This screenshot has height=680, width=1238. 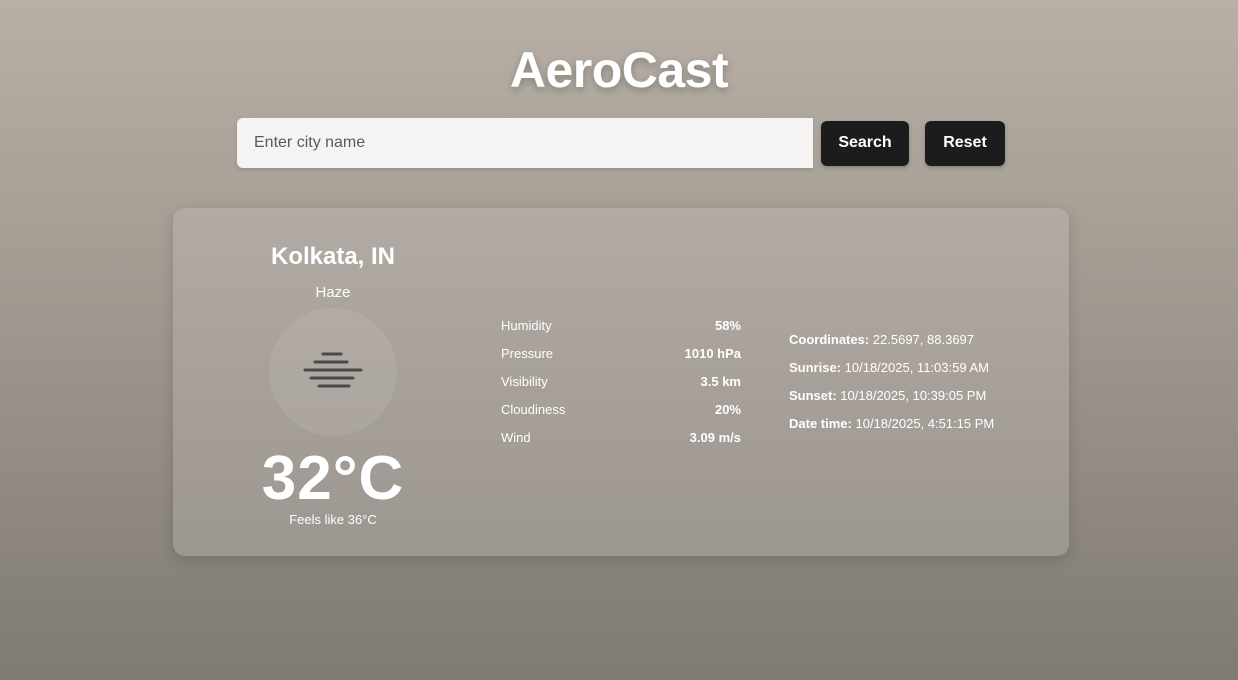 I want to click on stat-value: 58%, so click(x=727, y=325).